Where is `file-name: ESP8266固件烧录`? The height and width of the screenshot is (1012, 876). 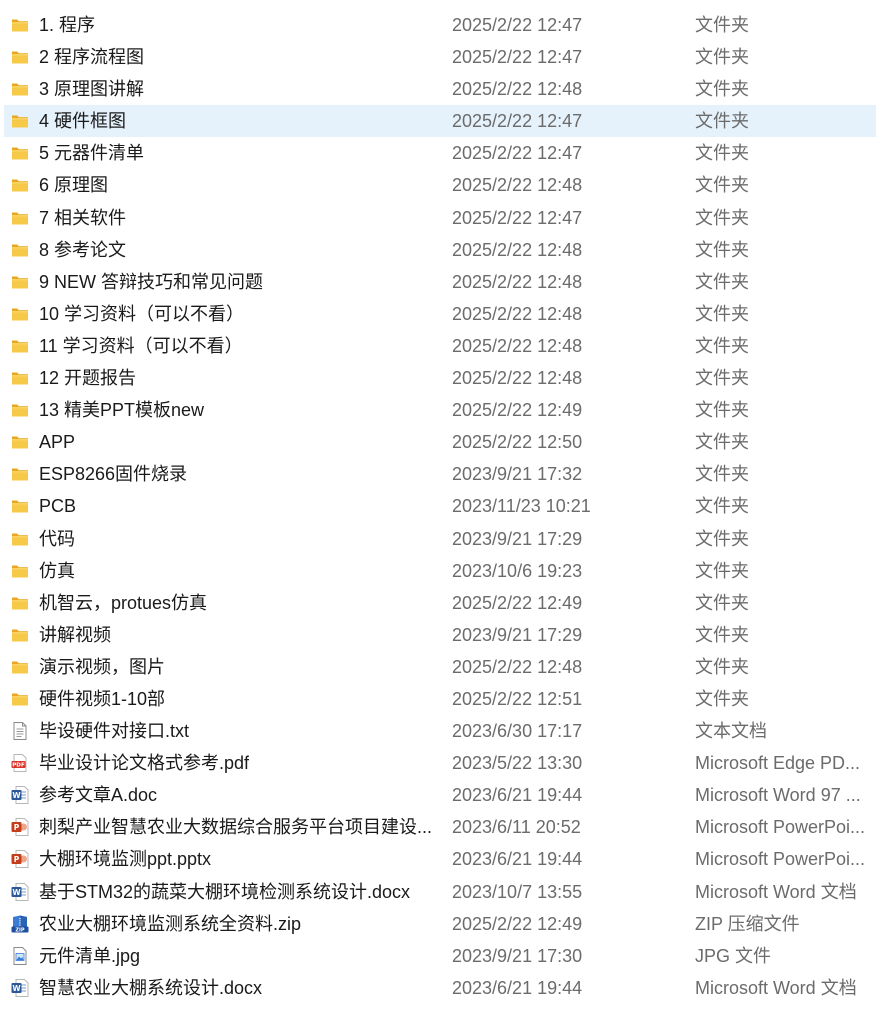 file-name: ESP8266固件烧录 is located at coordinates (113, 474).